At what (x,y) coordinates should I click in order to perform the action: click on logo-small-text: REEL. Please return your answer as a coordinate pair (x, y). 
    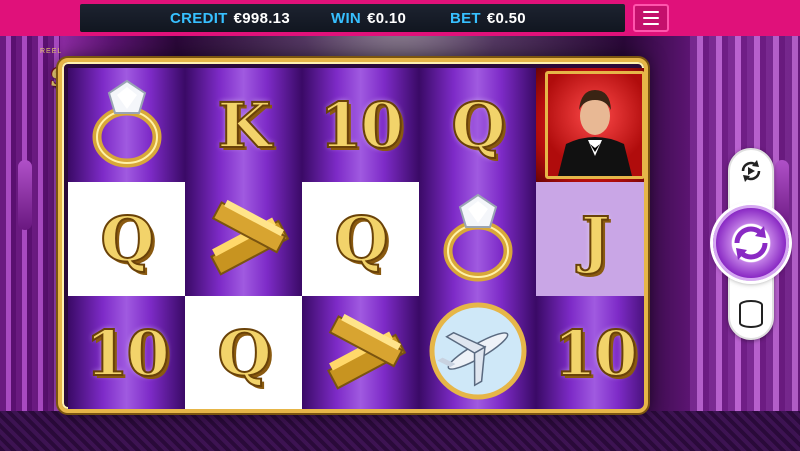
    Looking at the image, I should click on (51, 51).